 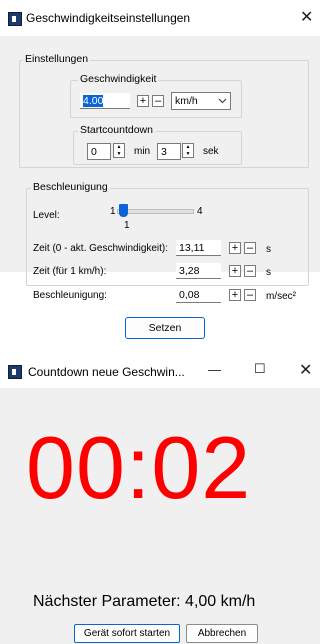 What do you see at coordinates (143, 101) in the screenshot?
I see `geschwindigkeit-plus-button: +` at bounding box center [143, 101].